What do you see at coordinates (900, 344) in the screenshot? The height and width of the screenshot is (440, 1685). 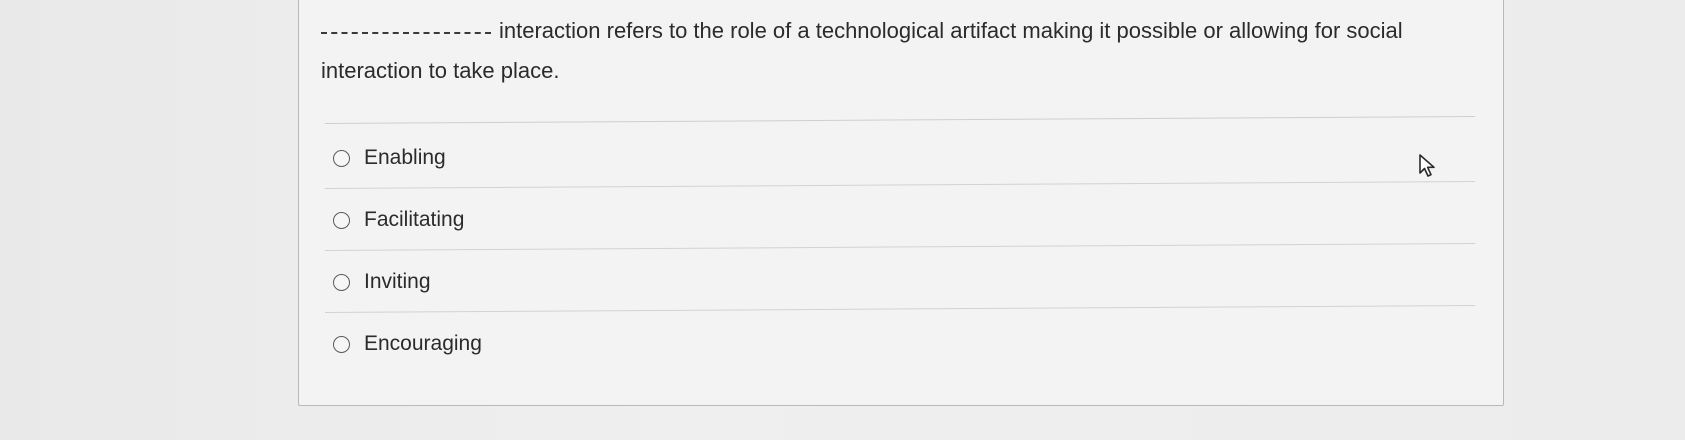 I see `option-encouraging: Encouraging` at bounding box center [900, 344].